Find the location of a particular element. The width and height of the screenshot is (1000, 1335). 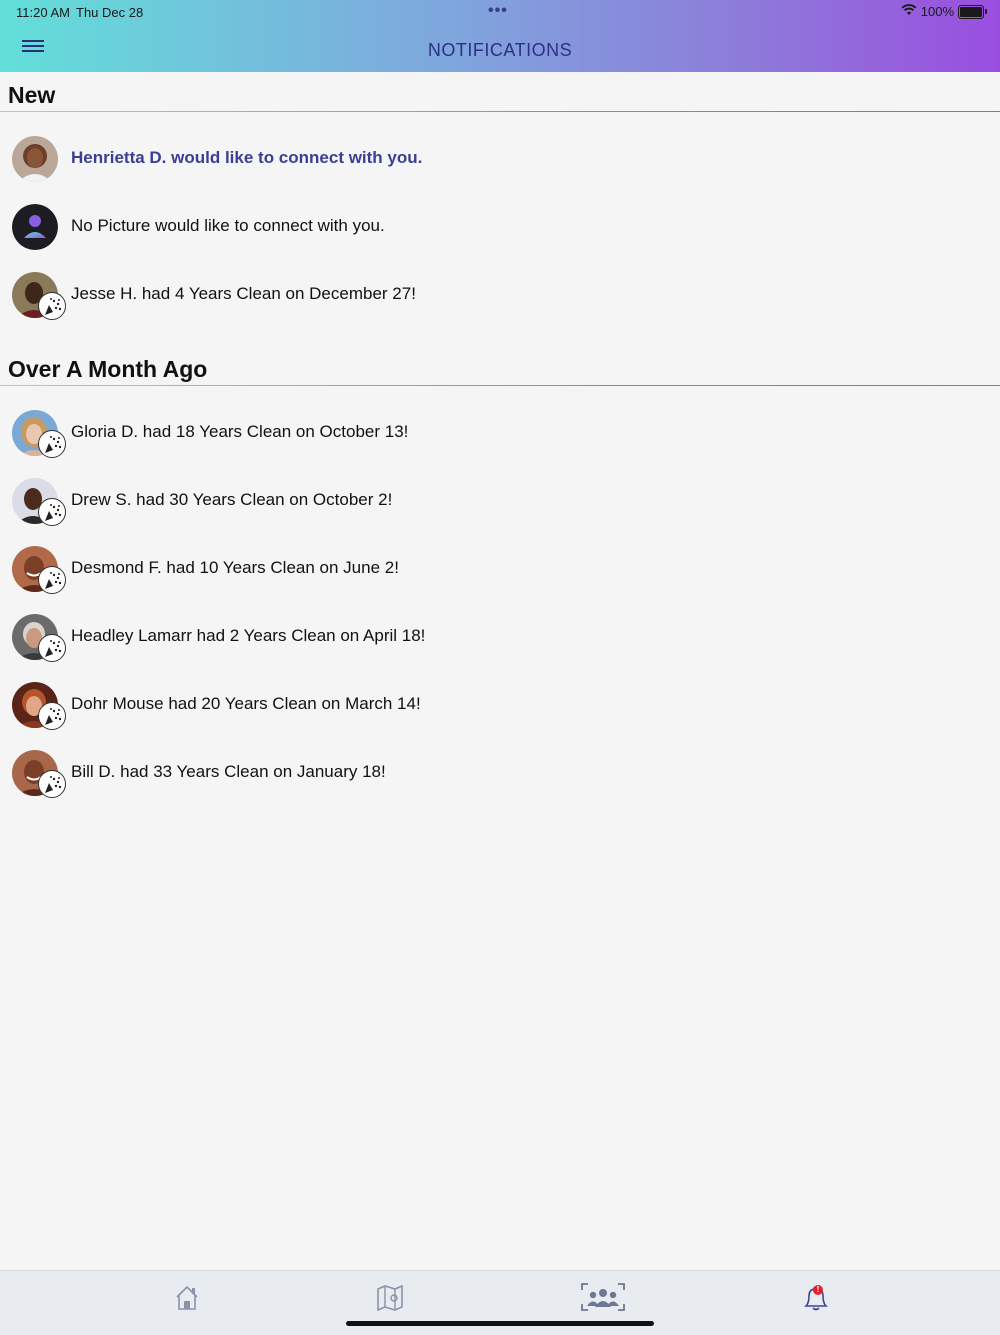

home-indicator is located at coordinates (500, 1323).